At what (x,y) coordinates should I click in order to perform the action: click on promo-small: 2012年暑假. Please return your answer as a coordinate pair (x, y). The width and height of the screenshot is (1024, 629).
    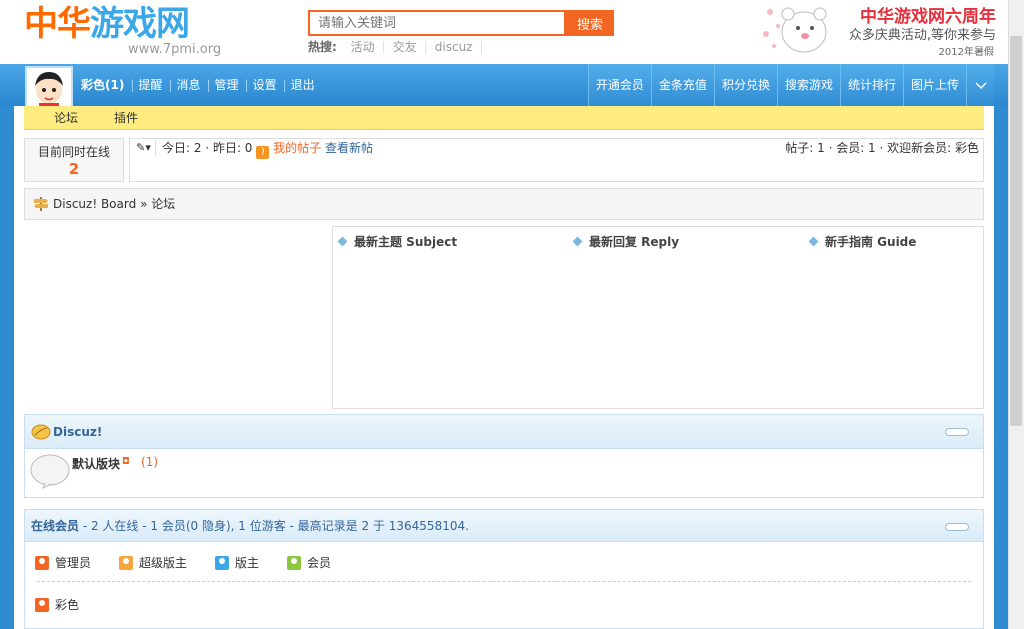
    Looking at the image, I should click on (966, 52).